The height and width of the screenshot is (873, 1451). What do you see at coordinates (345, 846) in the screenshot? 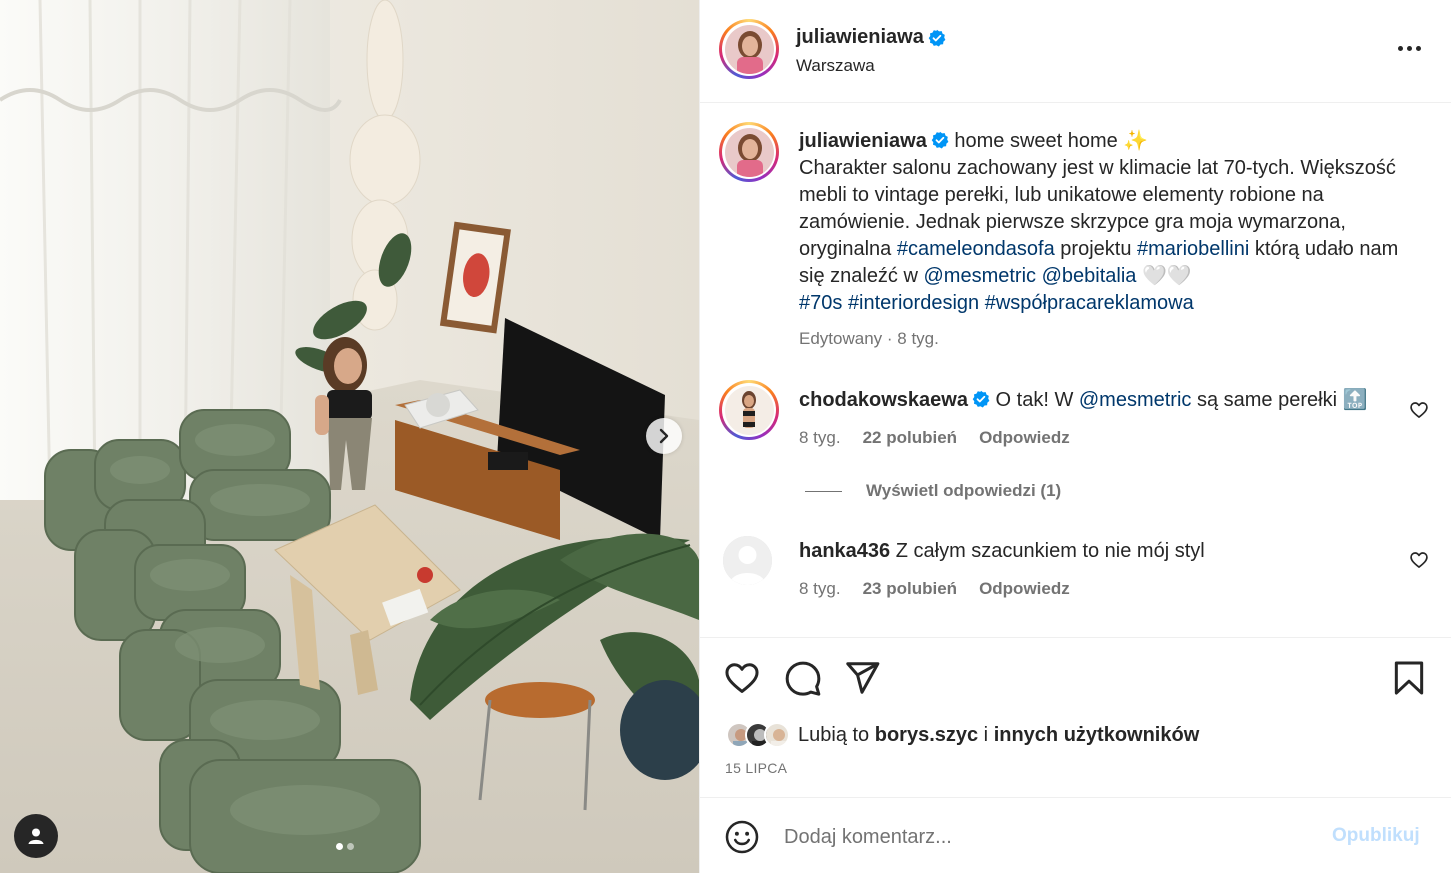
I see `carousel-indicator` at bounding box center [345, 846].